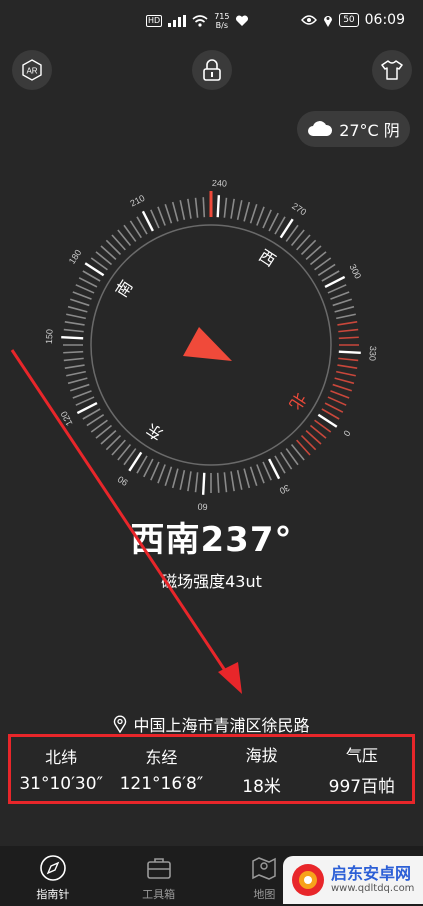  What do you see at coordinates (67, 419) in the screenshot?
I see `compass-tick-label: 120` at bounding box center [67, 419].